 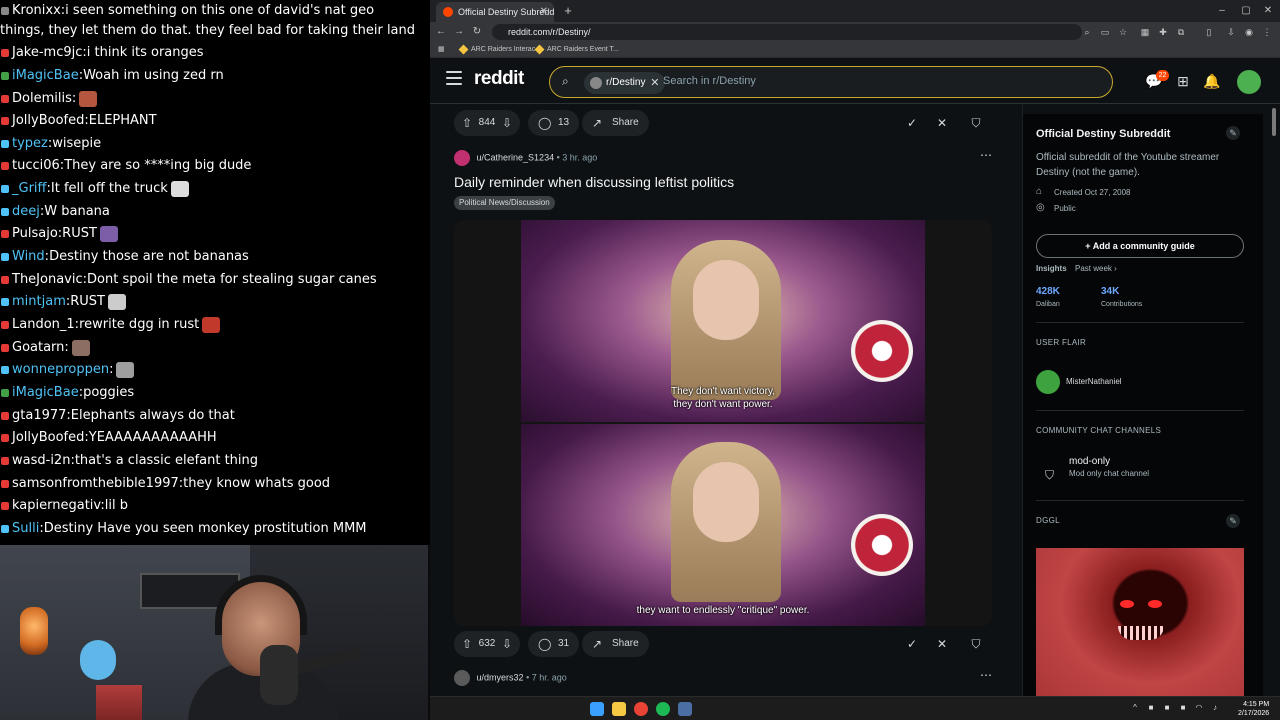 I want to click on volume-icon: ♪, so click(x=1215, y=708).